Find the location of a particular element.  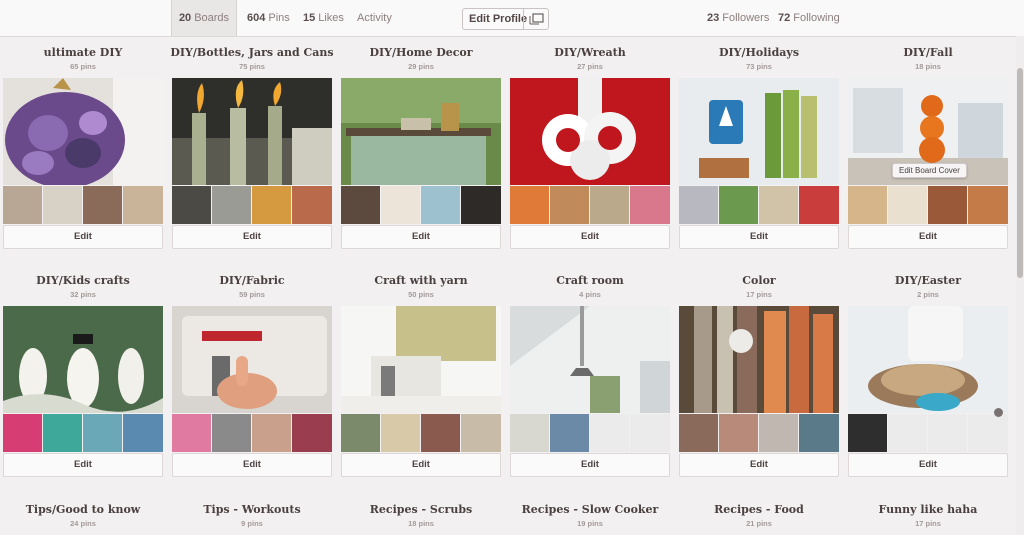

tab-following: 72 Following is located at coordinates (809, 18).